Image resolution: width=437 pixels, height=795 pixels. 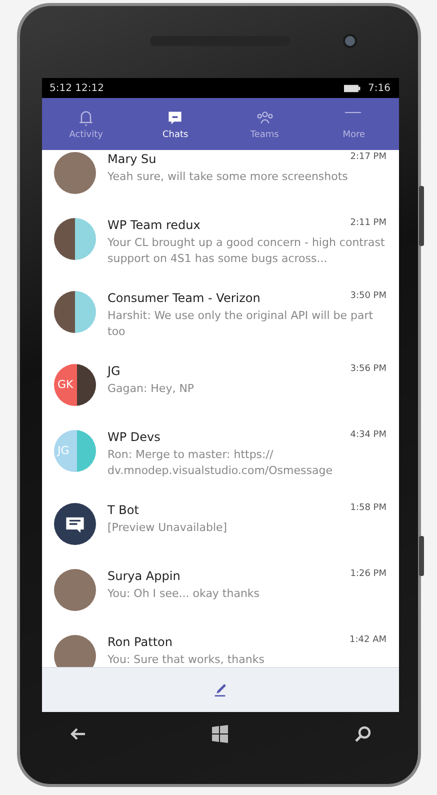 I want to click on chat-time: 1:42 AM, so click(x=368, y=640).